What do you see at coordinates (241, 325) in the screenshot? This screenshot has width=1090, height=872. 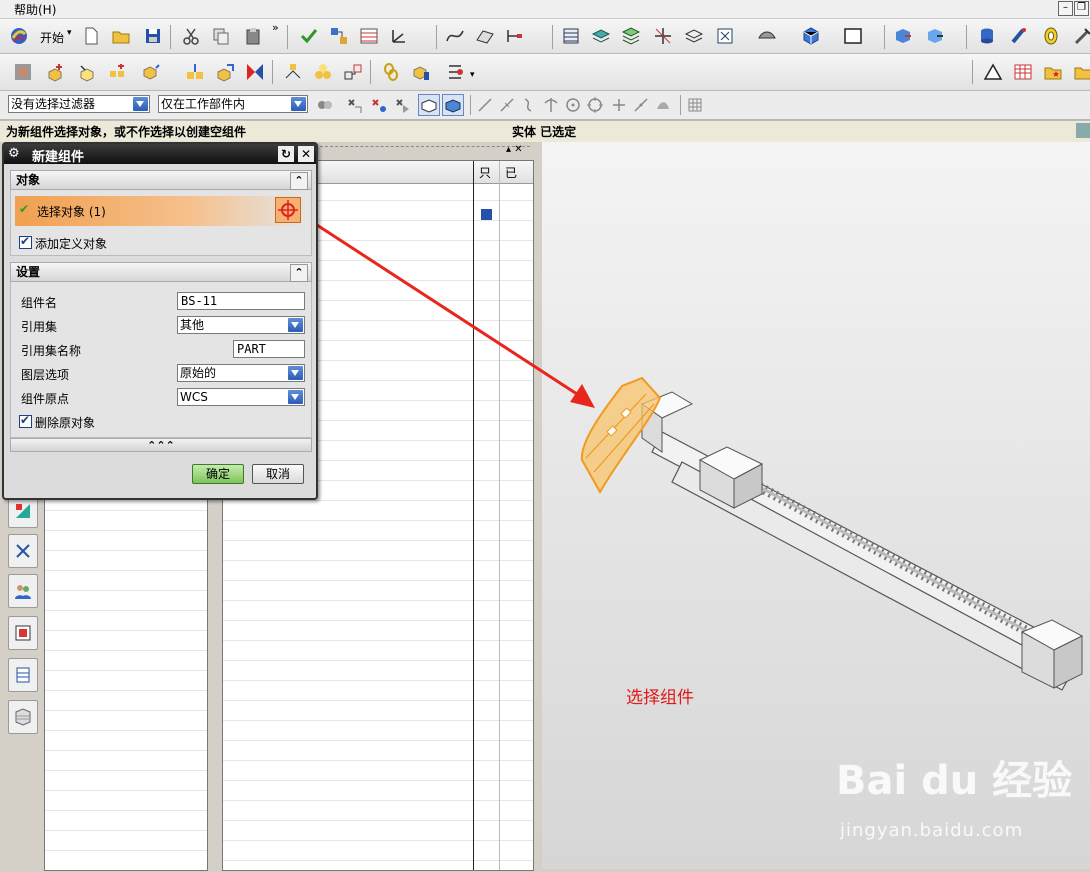 I see `reference-set-select: 其他` at bounding box center [241, 325].